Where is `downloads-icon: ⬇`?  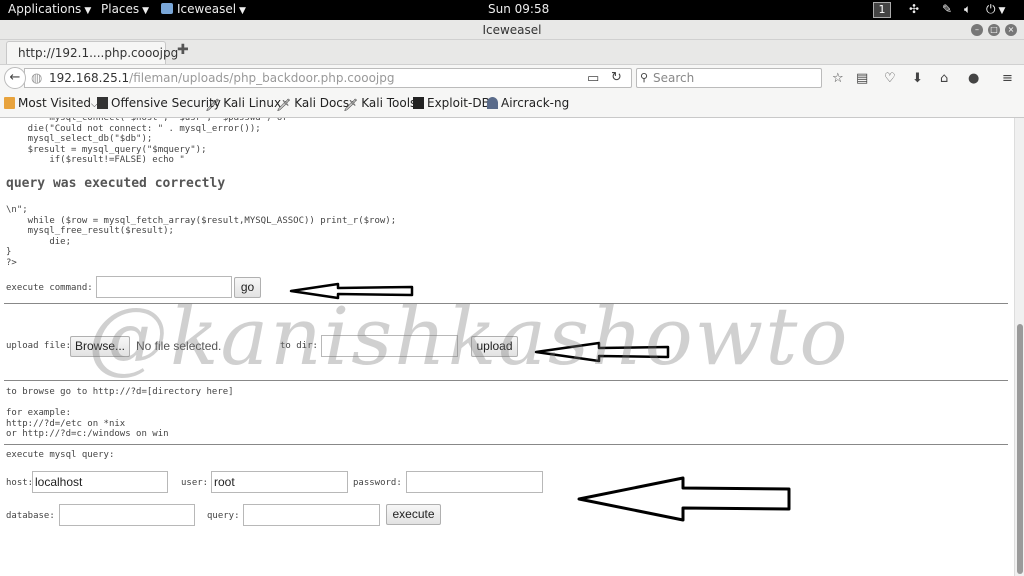 downloads-icon: ⬇ is located at coordinates (917, 78).